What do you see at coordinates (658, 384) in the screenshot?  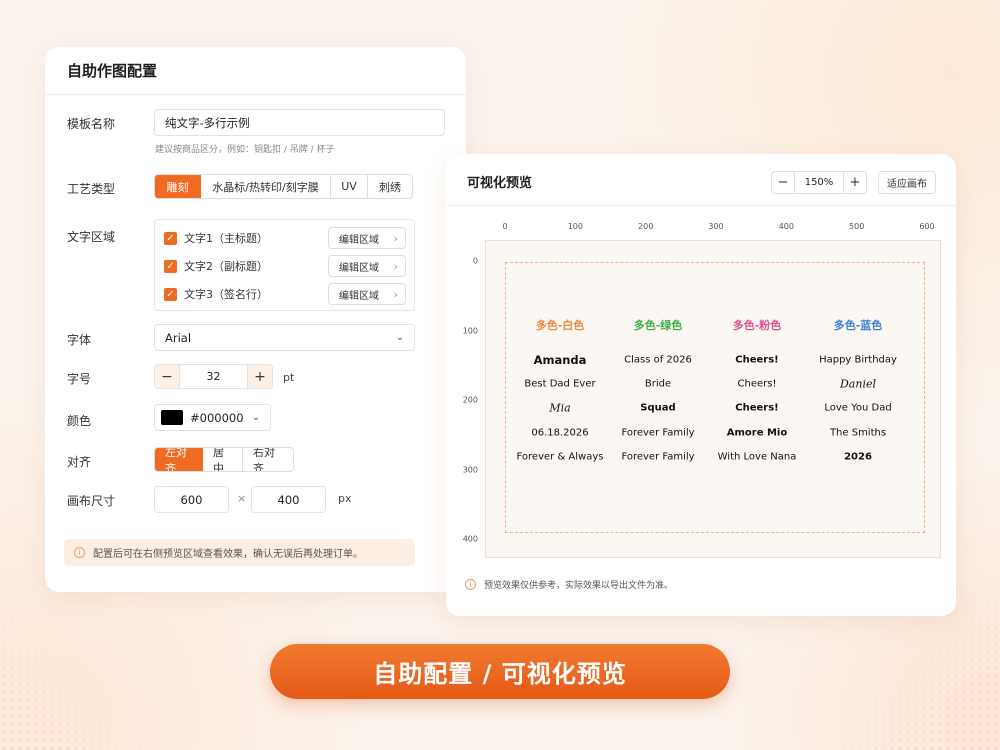 I see `preview-text-line: Bride` at bounding box center [658, 384].